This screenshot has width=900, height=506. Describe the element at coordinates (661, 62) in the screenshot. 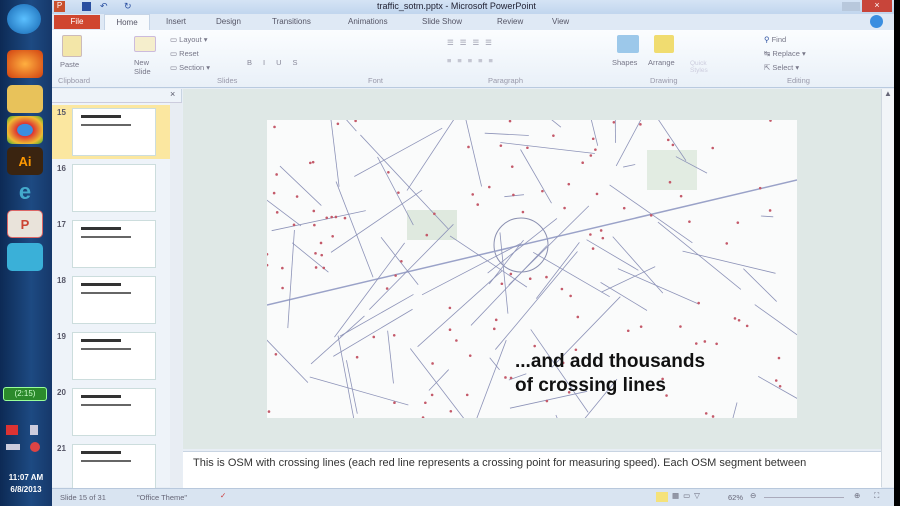

I see `arrange-button: Arrange` at that location.